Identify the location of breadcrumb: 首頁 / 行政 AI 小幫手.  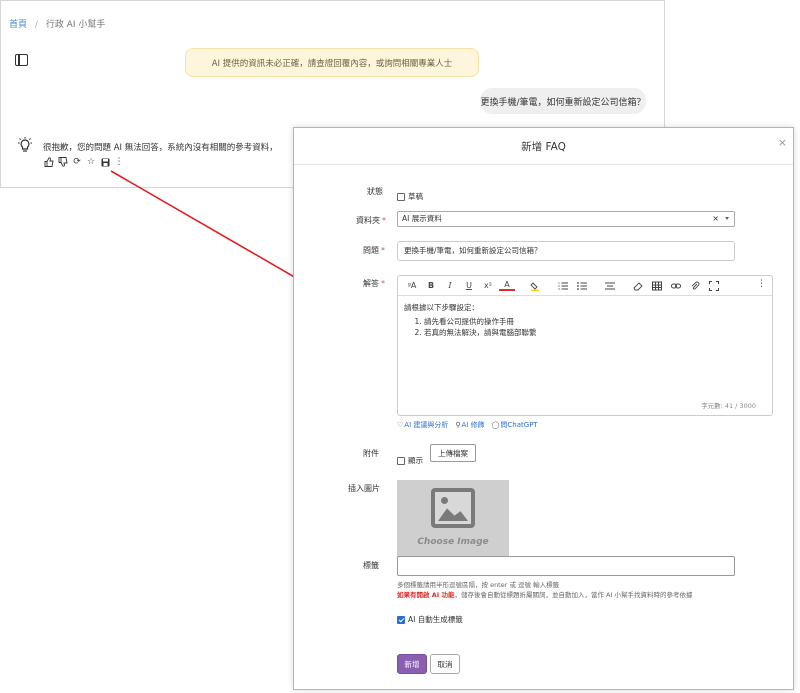
(57, 23).